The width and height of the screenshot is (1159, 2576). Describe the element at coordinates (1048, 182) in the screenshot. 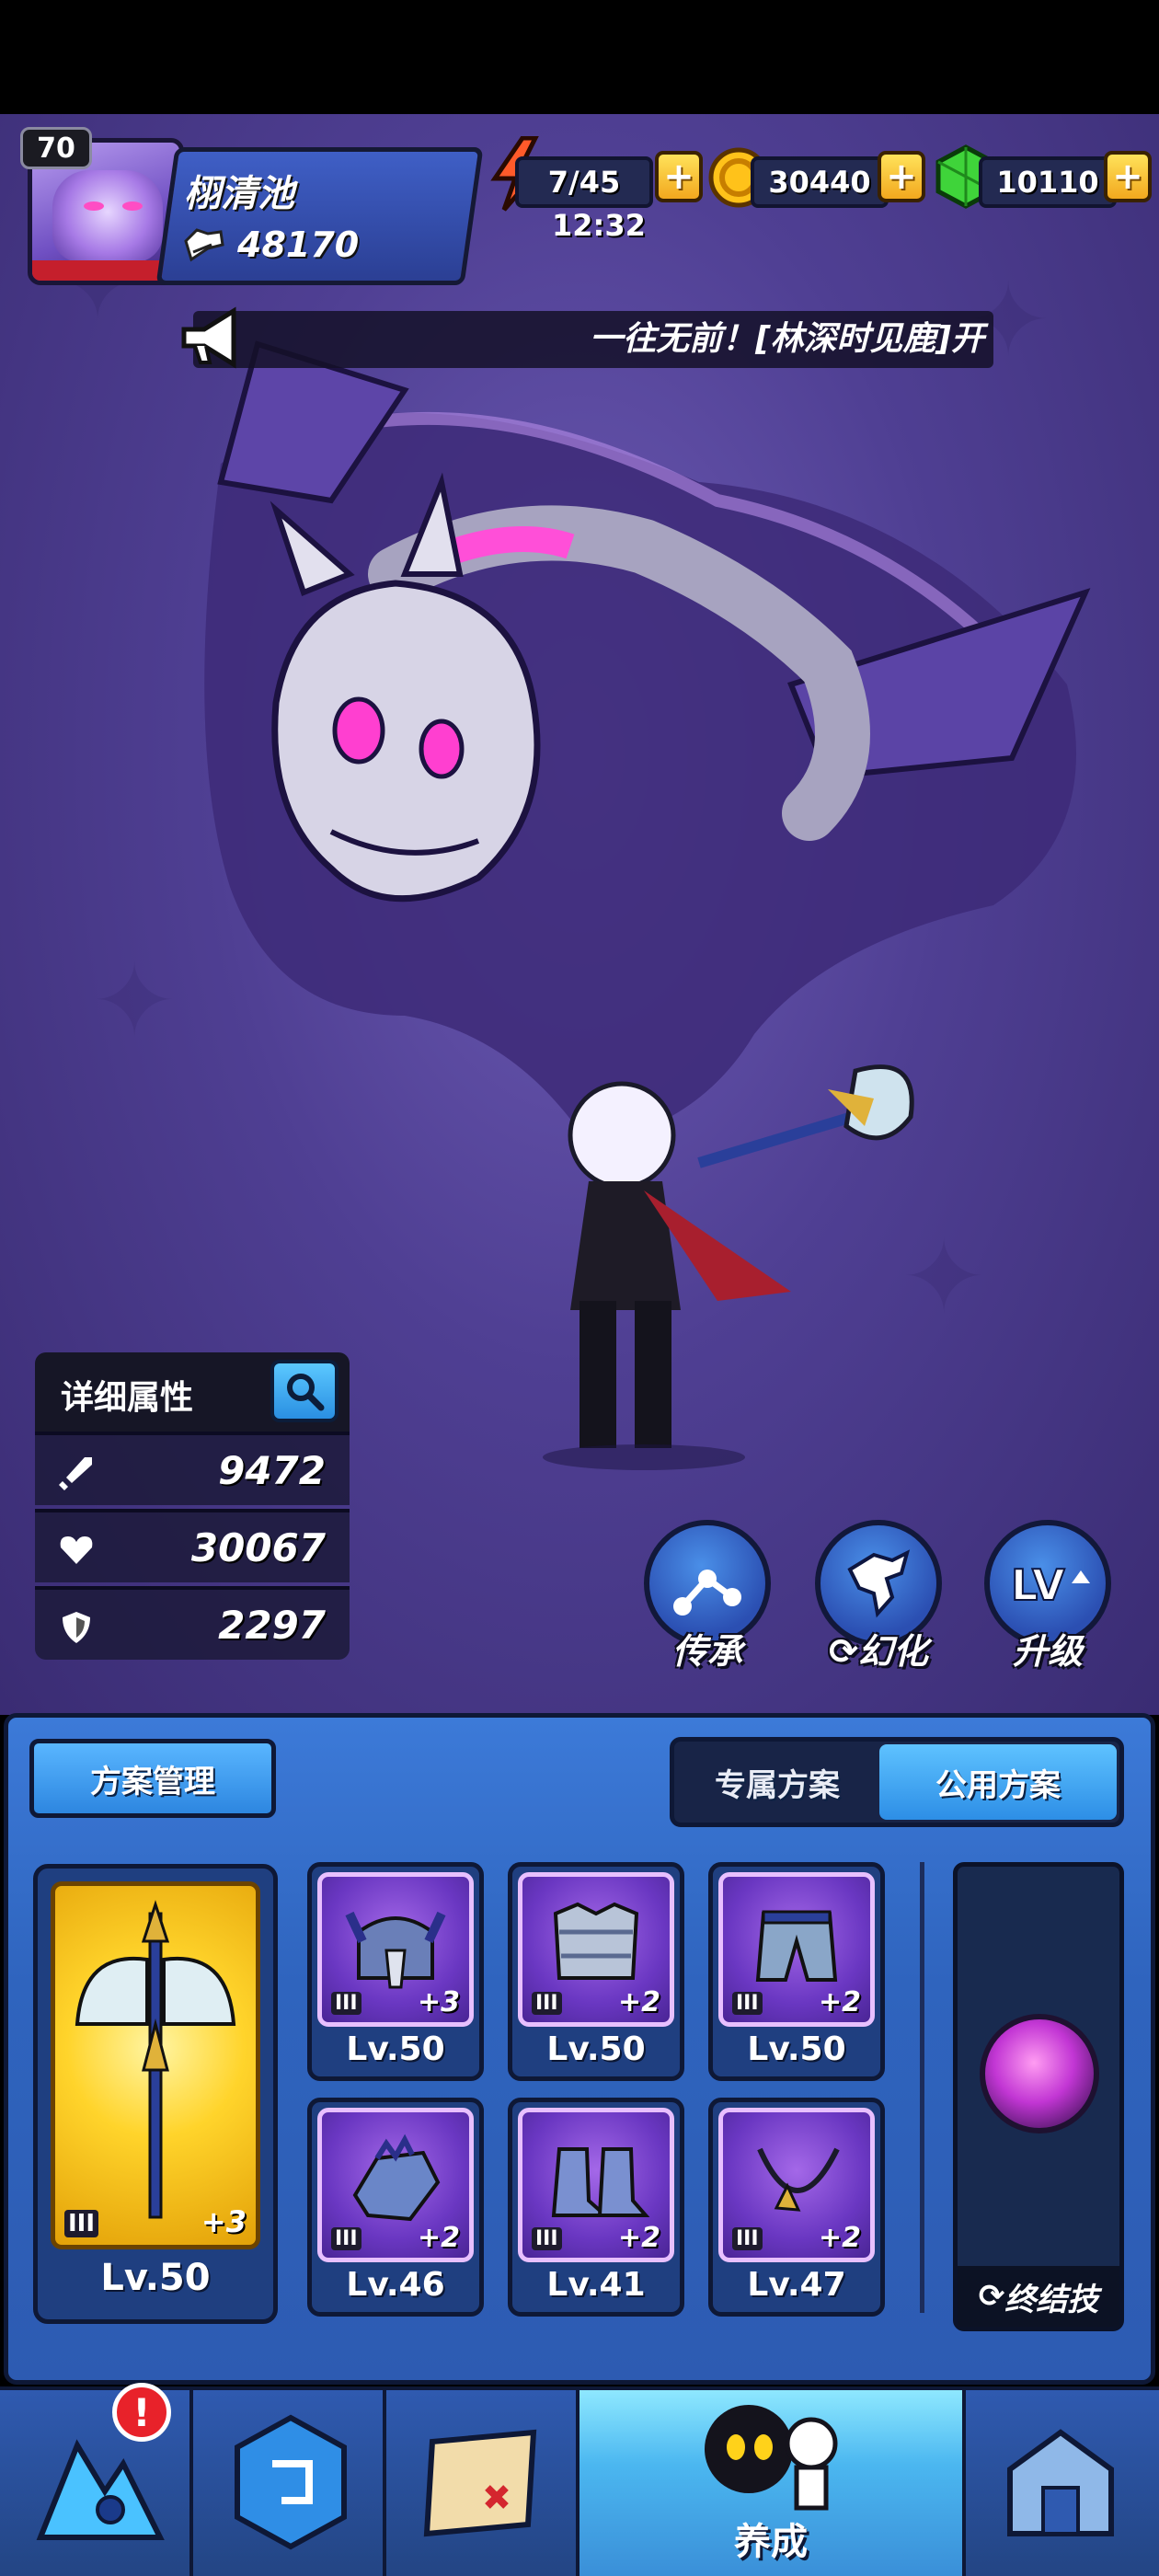

I see `gem-counter: 10110` at that location.